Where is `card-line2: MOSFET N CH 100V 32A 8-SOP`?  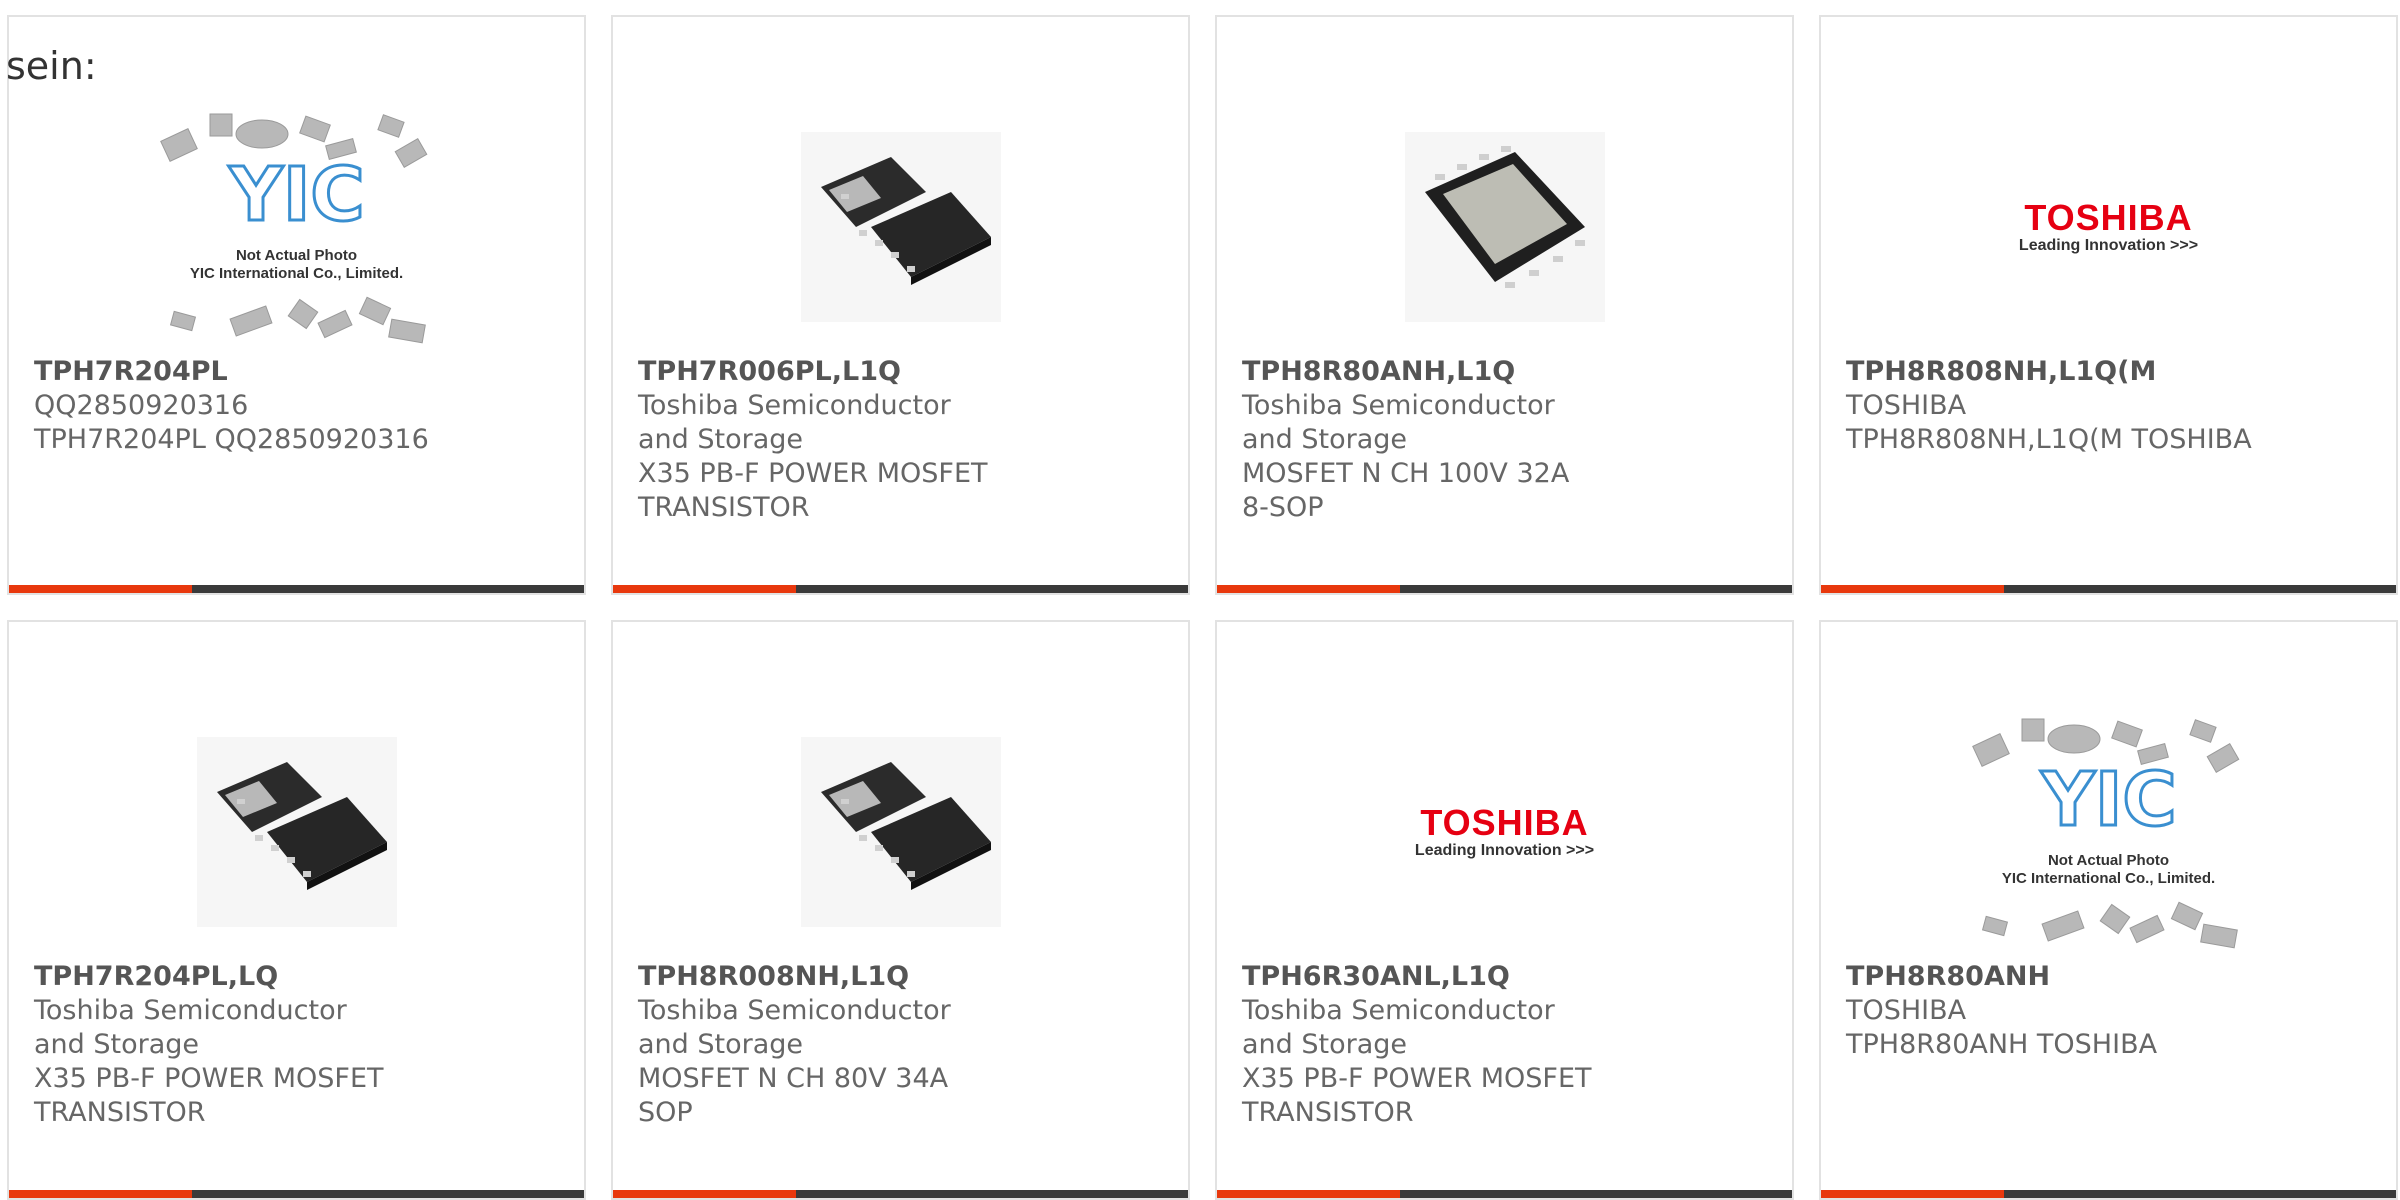 card-line2: MOSFET N CH 100V 32A 8-SOP is located at coordinates (1406, 490).